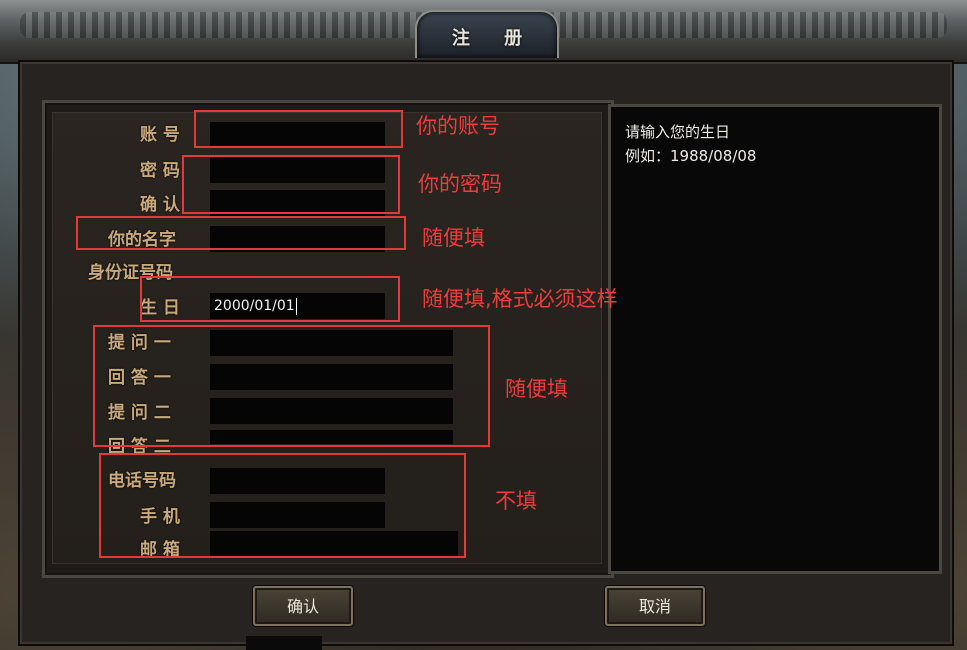 This screenshot has height=650, width=967. What do you see at coordinates (160, 205) in the screenshot?
I see `label-confirm: 确 认` at bounding box center [160, 205].